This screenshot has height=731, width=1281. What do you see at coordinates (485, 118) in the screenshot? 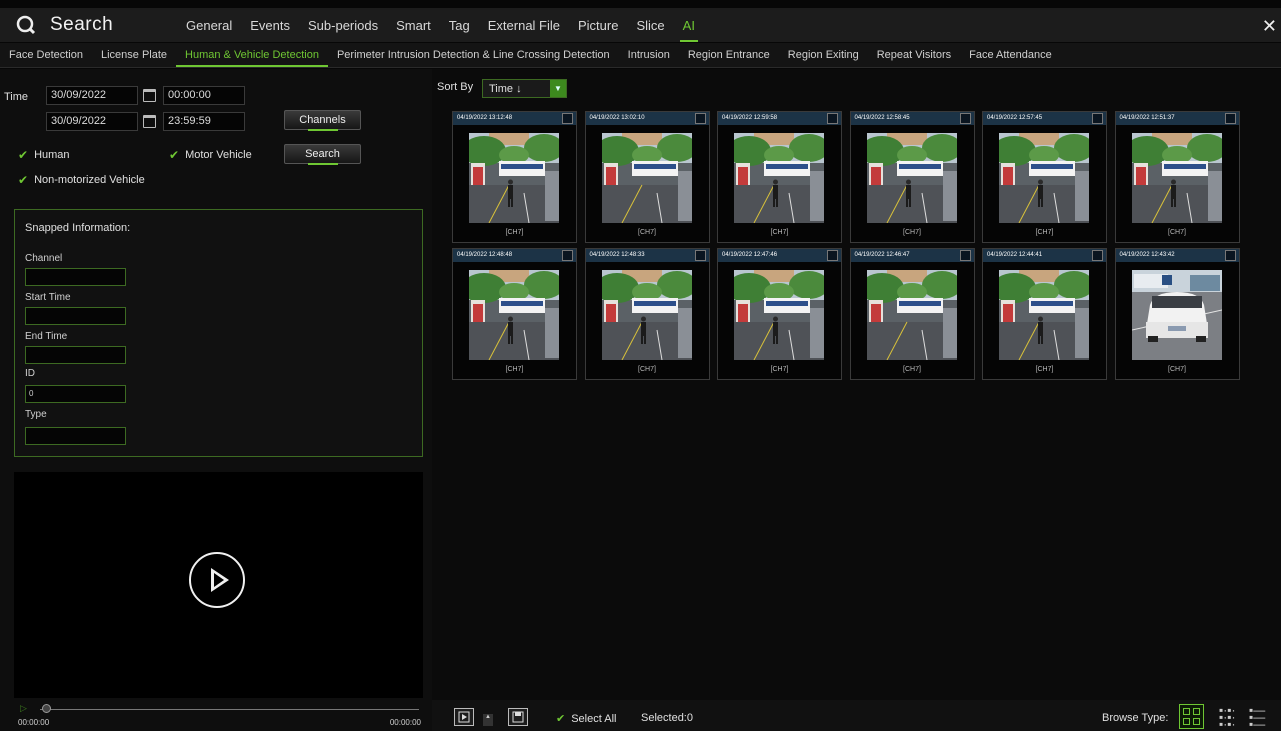
I see `thumbnail-timestamp: 04/19/2022 13:12:48` at bounding box center [485, 118].